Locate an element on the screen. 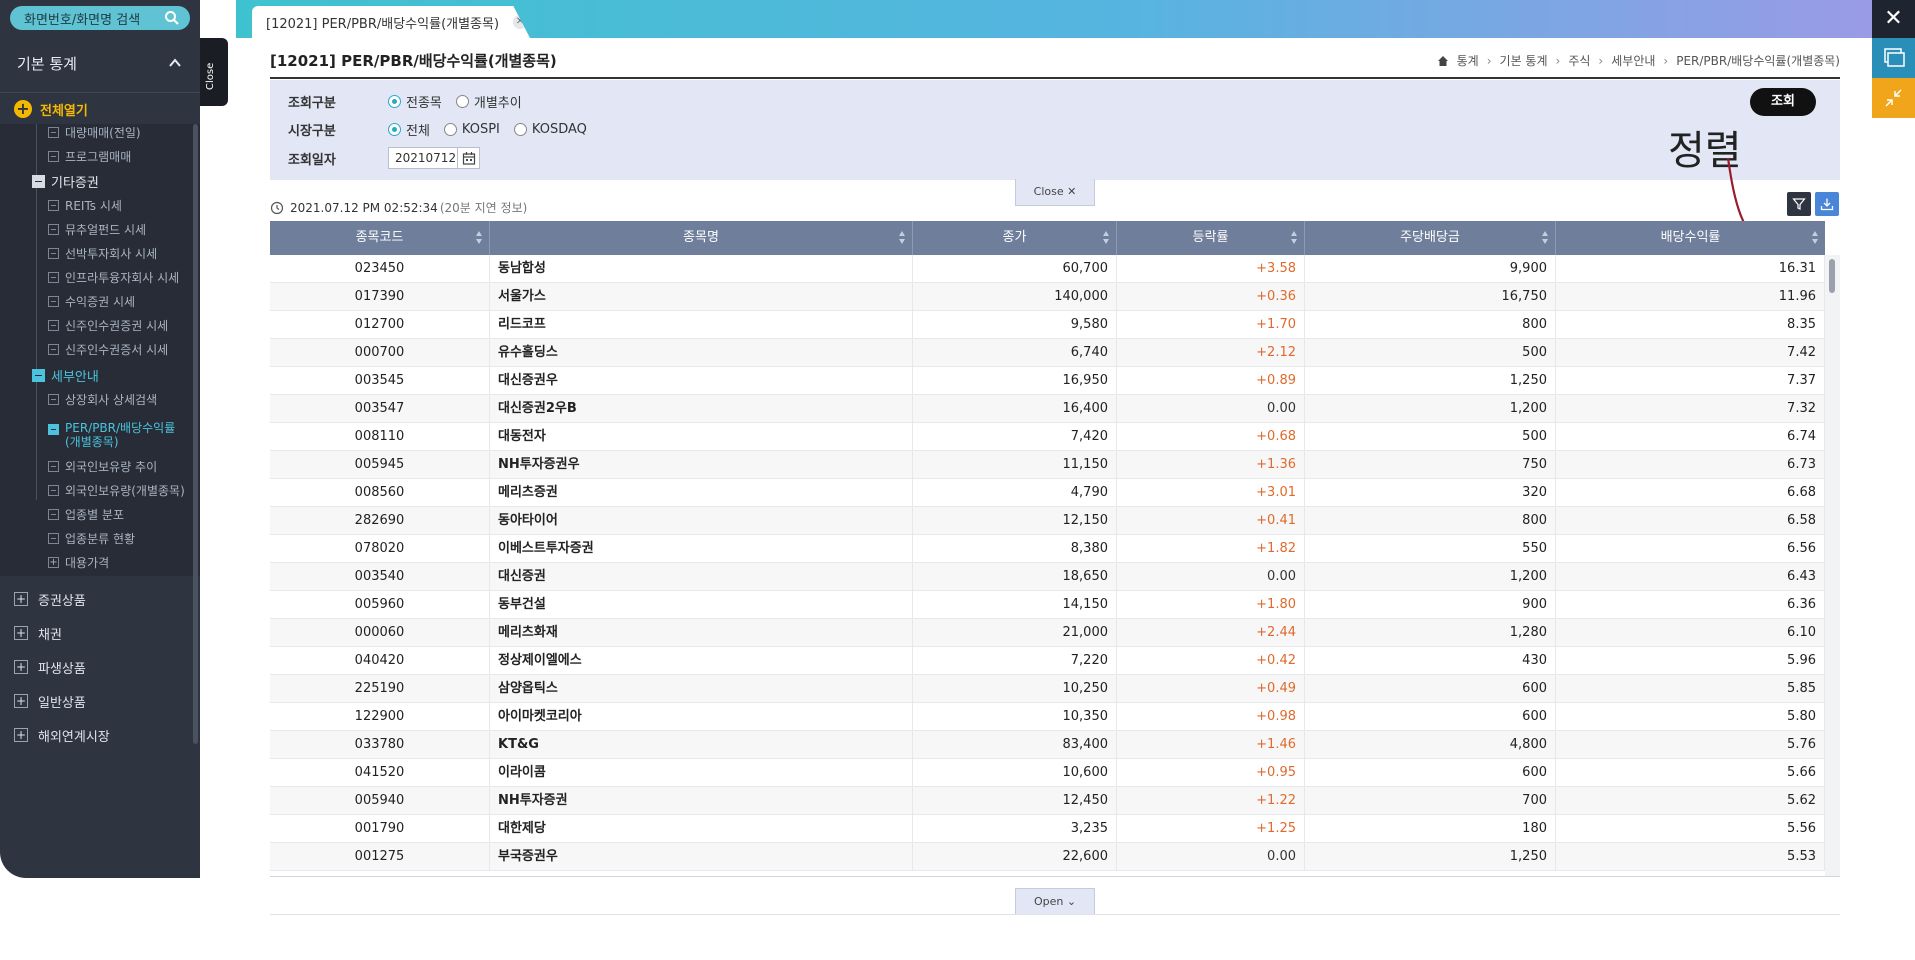 The width and height of the screenshot is (1915, 960). table-row: 001275 부국증권우 22,600 0.00 1,250 5.53 is located at coordinates (1047, 857).